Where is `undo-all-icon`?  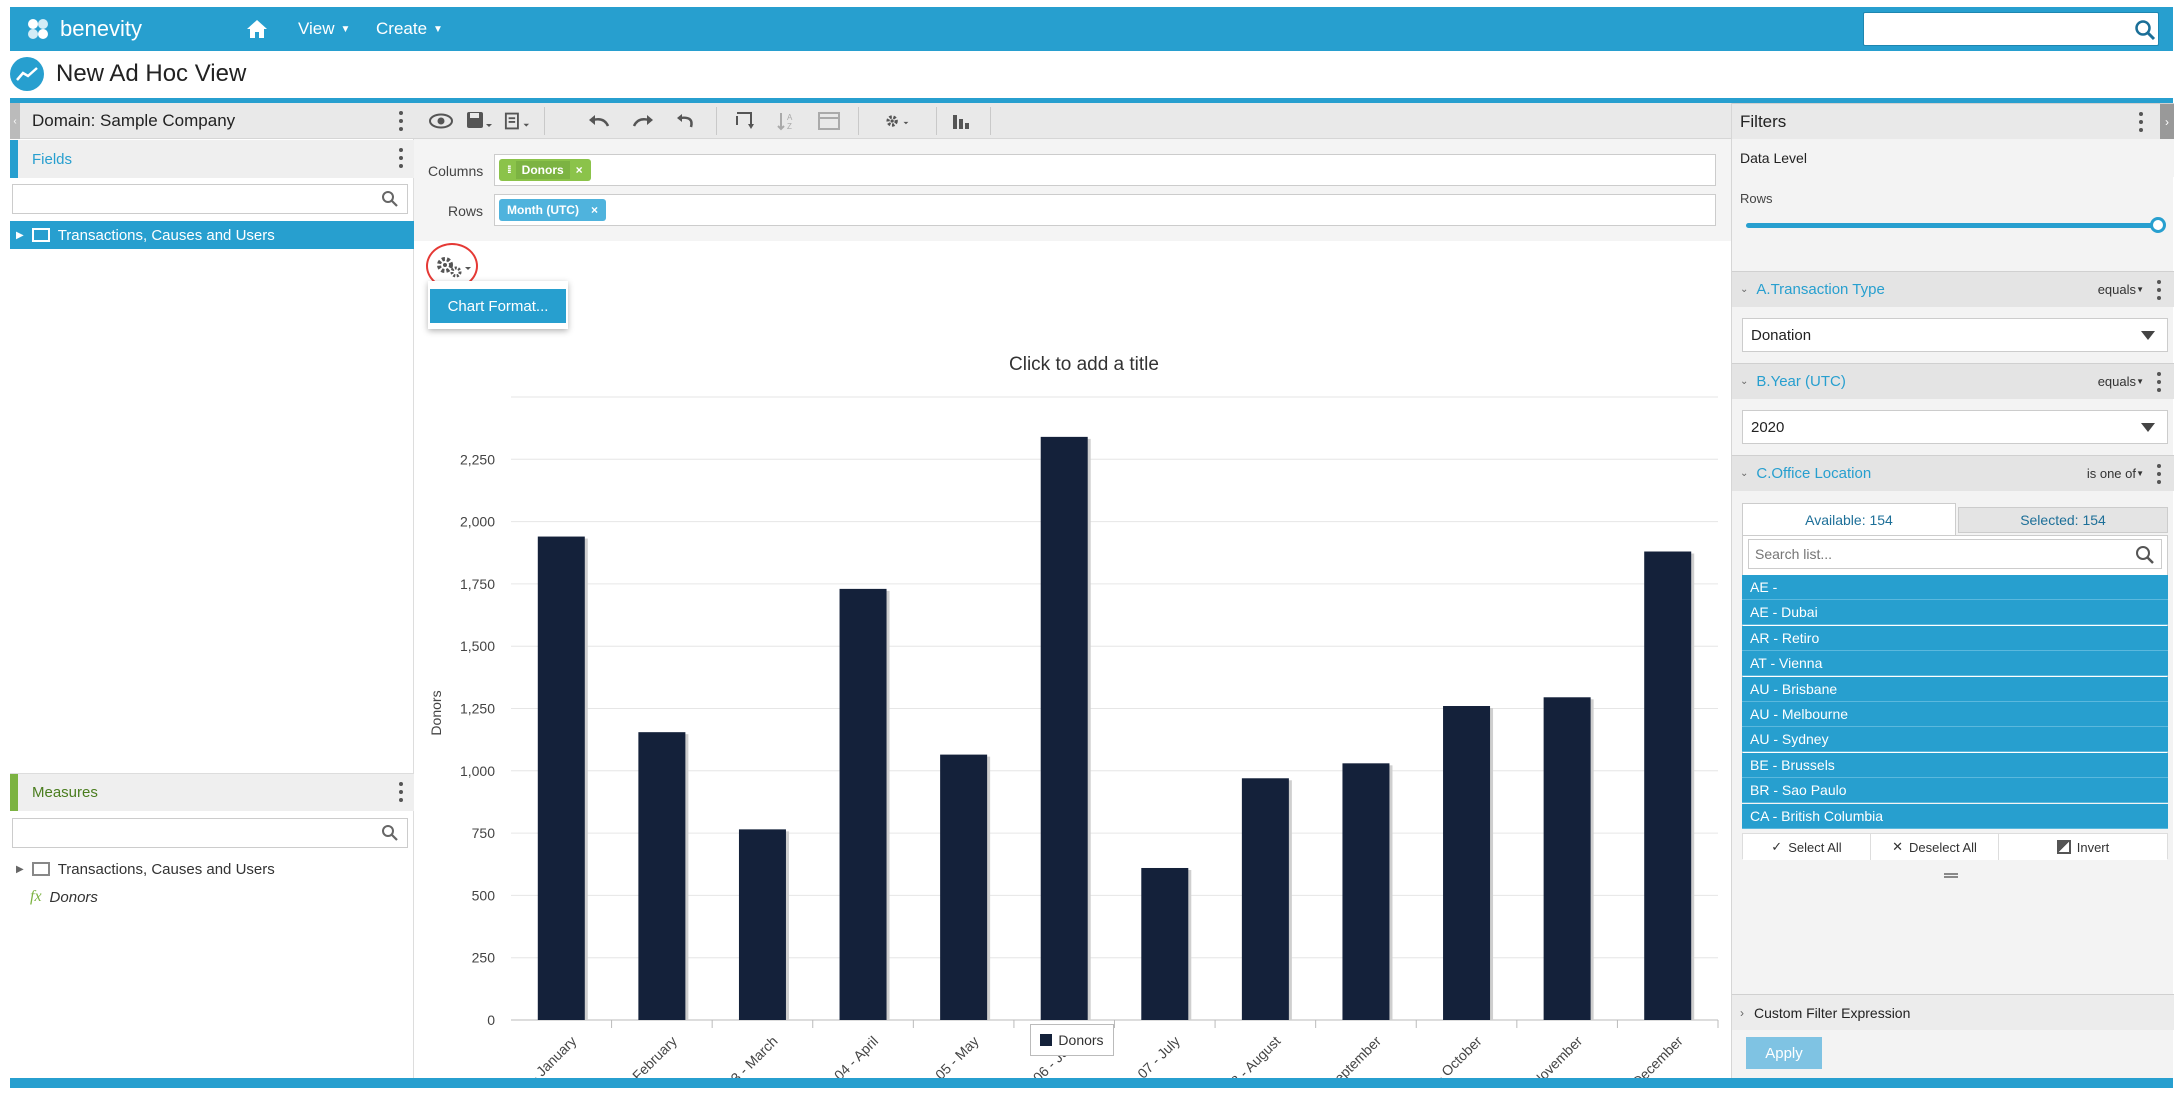 undo-all-icon is located at coordinates (687, 121).